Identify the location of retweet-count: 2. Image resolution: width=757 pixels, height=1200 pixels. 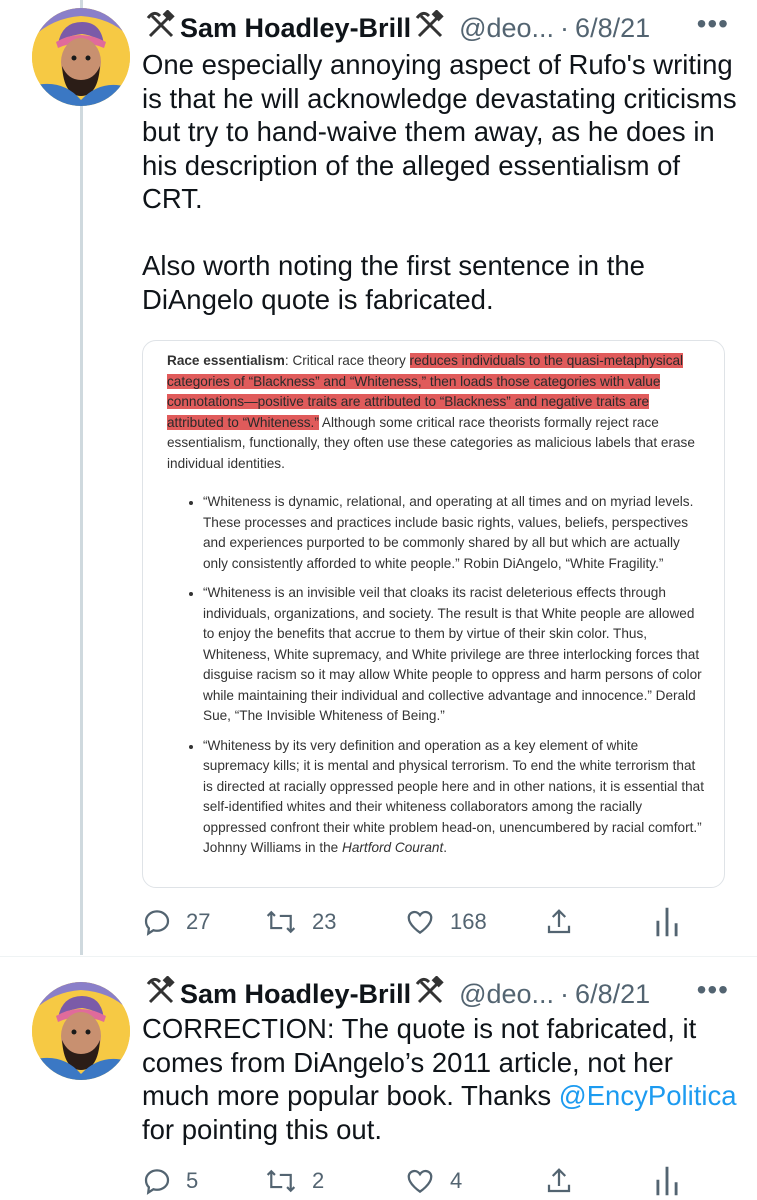
(318, 1180).